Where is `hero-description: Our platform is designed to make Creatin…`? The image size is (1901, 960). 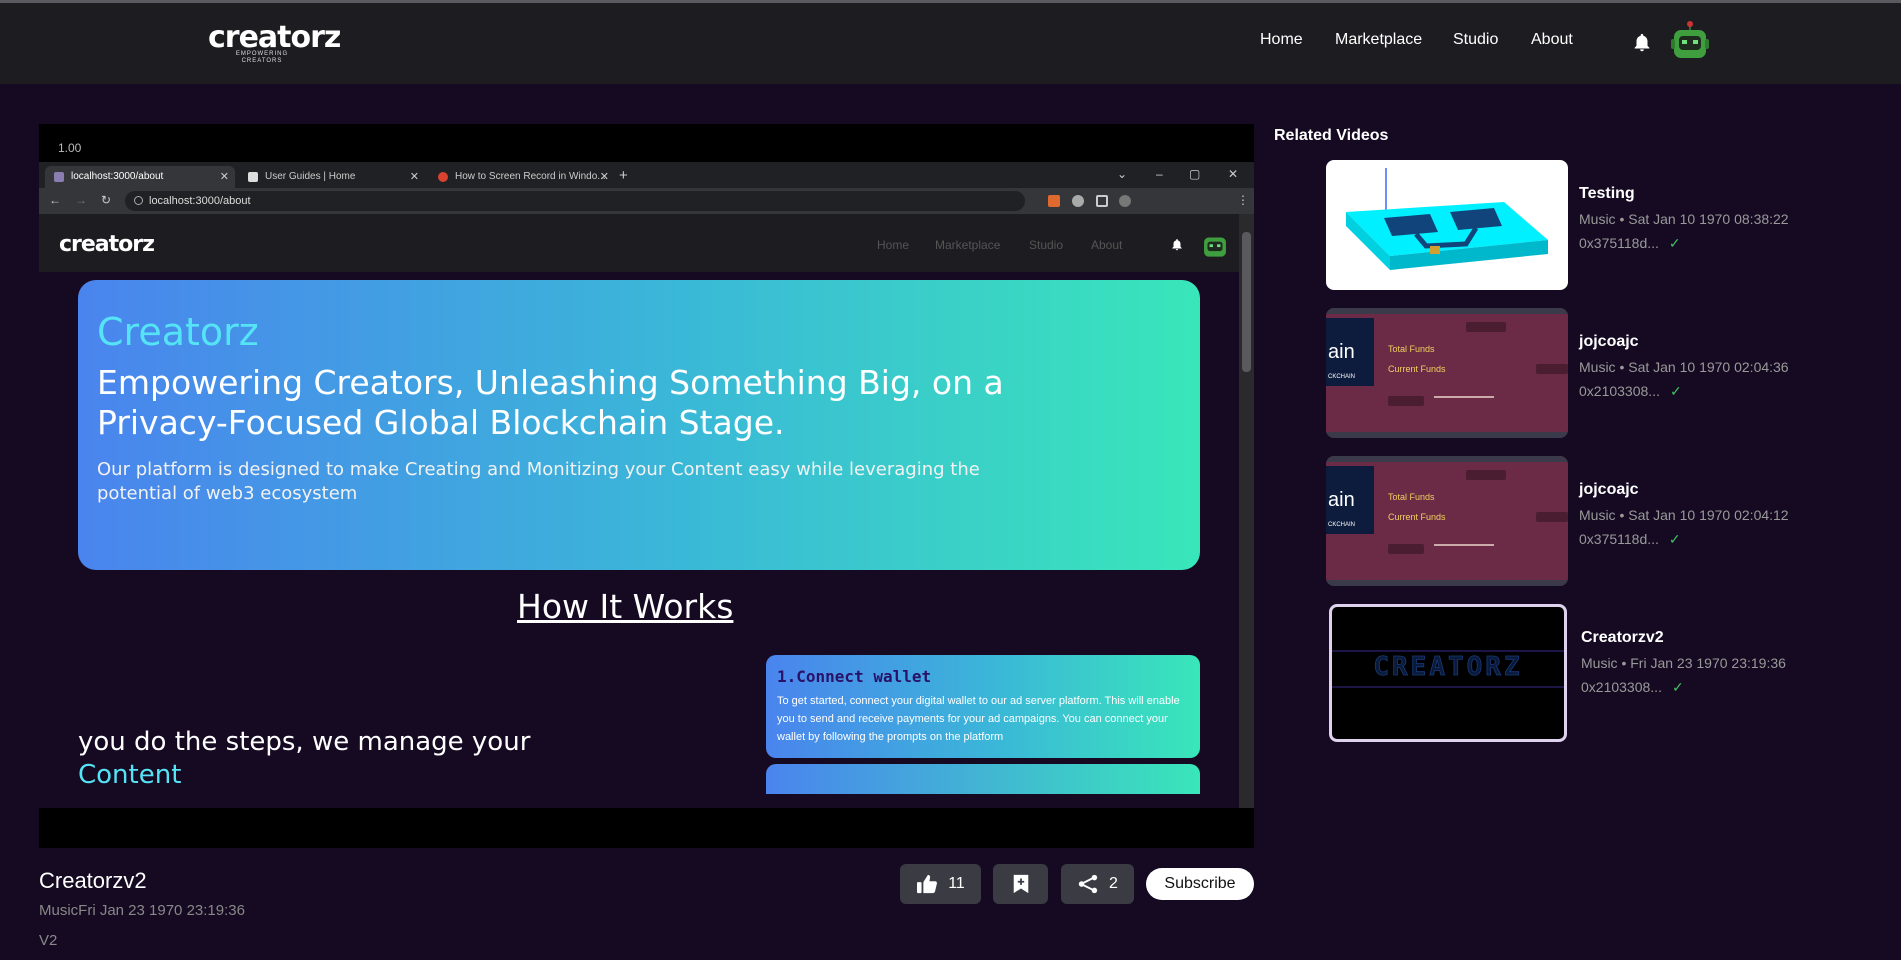
hero-description: Our platform is designed to make Creatin… is located at coordinates (538, 481).